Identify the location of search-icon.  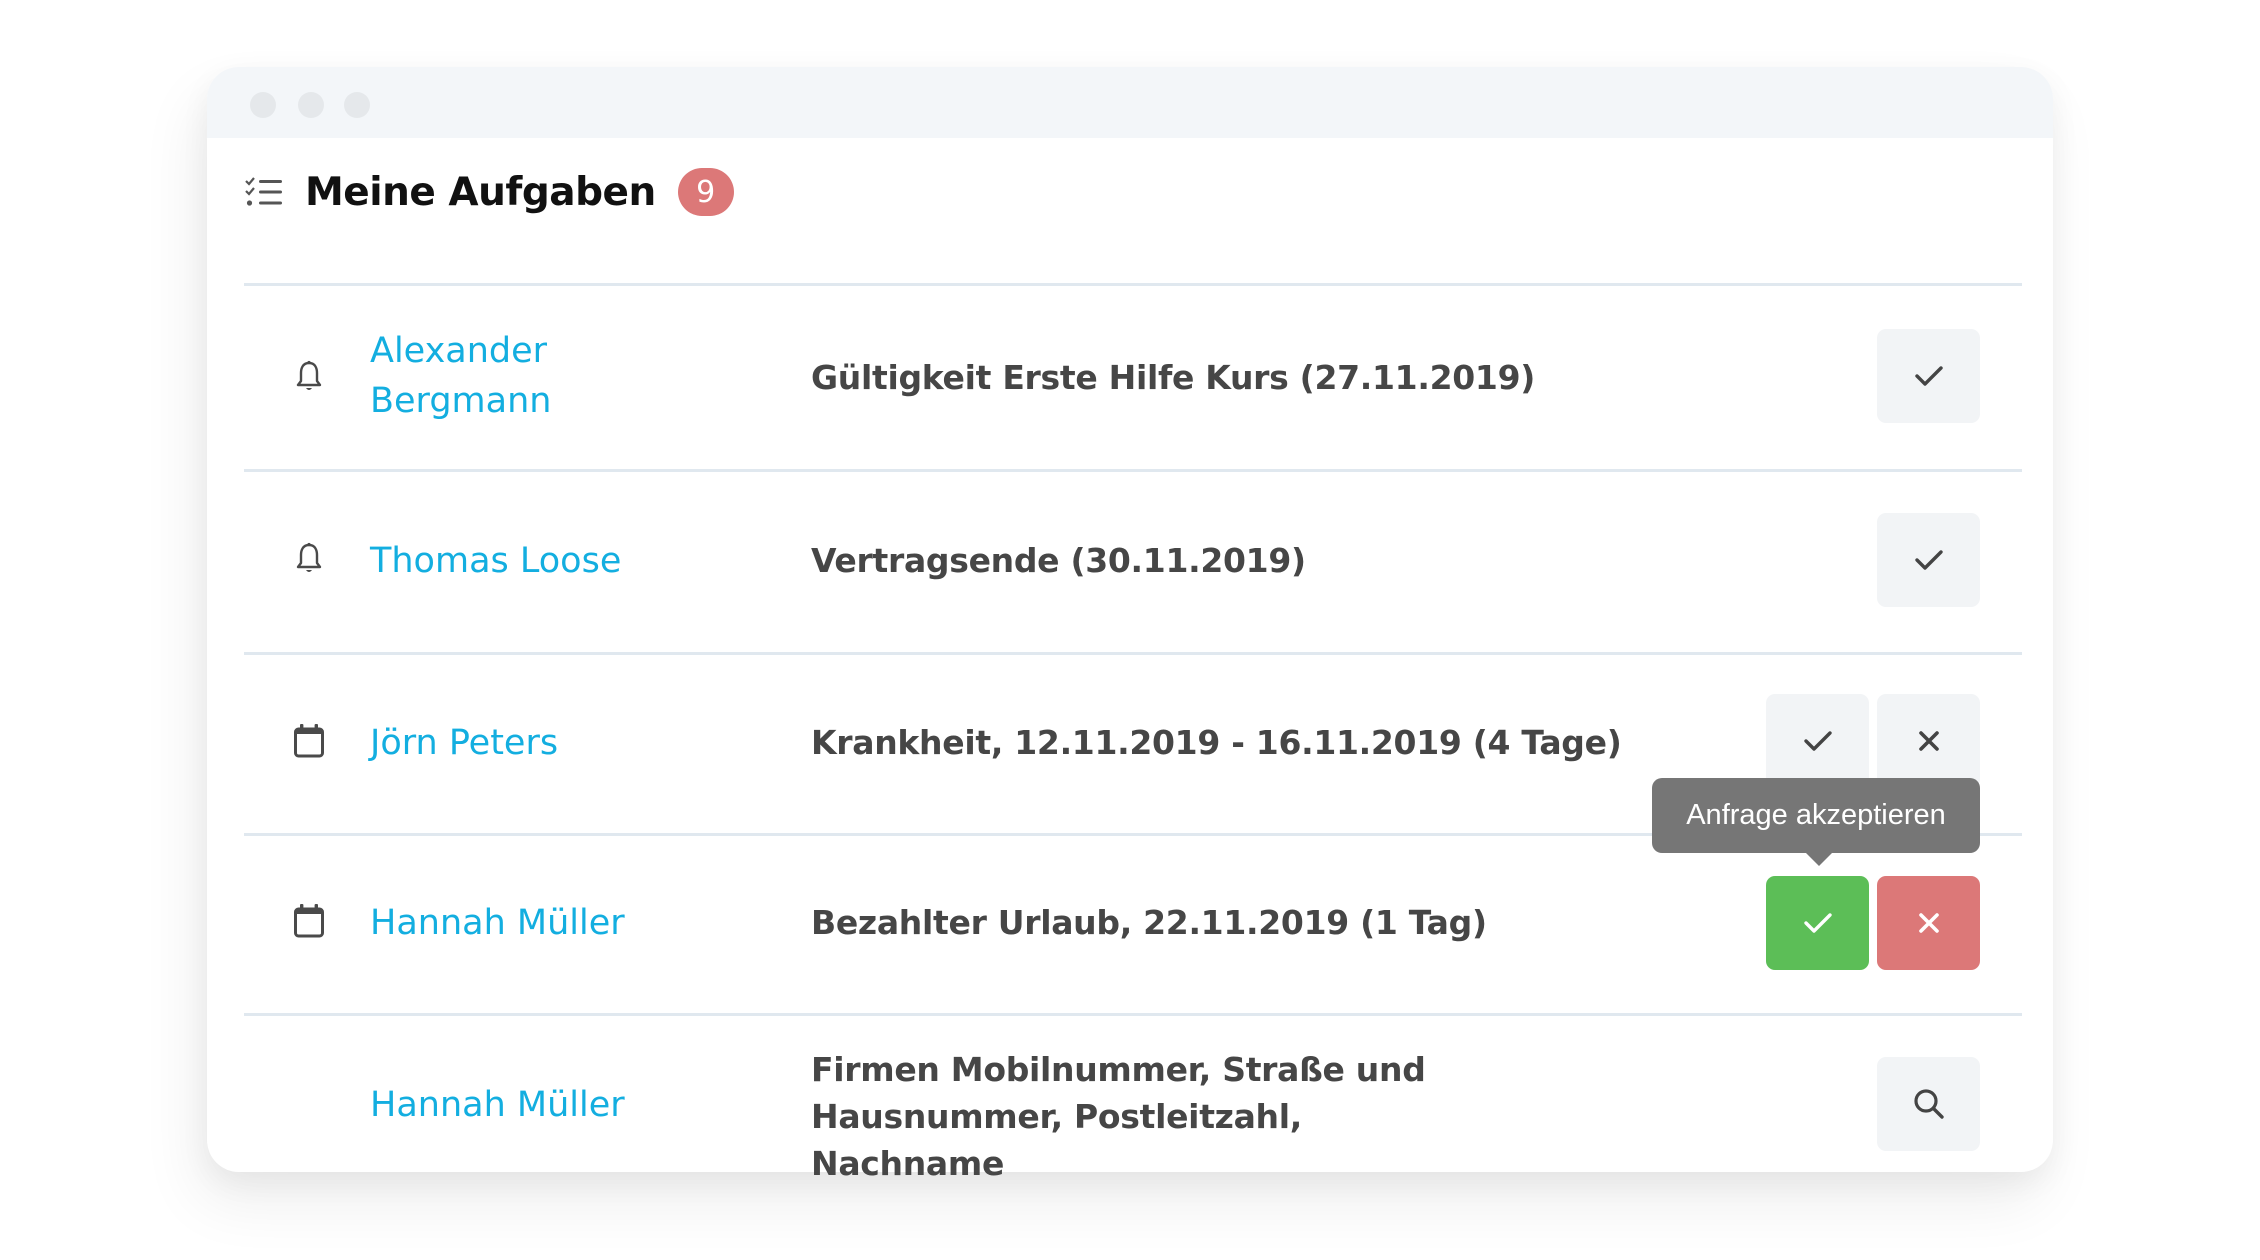
(1928, 1104).